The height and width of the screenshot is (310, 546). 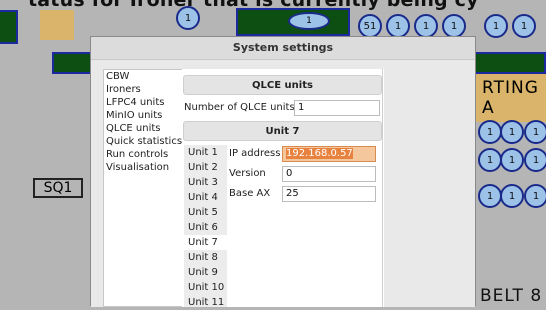 What do you see at coordinates (370, 26) in the screenshot?
I see `background-node: 51` at bounding box center [370, 26].